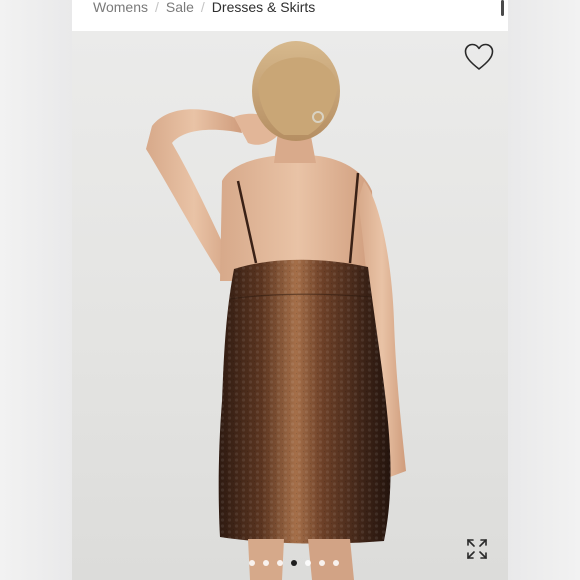 Image resolution: width=580 pixels, height=580 pixels. What do you see at coordinates (479, 56) in the screenshot?
I see `heart-outline-icon` at bounding box center [479, 56].